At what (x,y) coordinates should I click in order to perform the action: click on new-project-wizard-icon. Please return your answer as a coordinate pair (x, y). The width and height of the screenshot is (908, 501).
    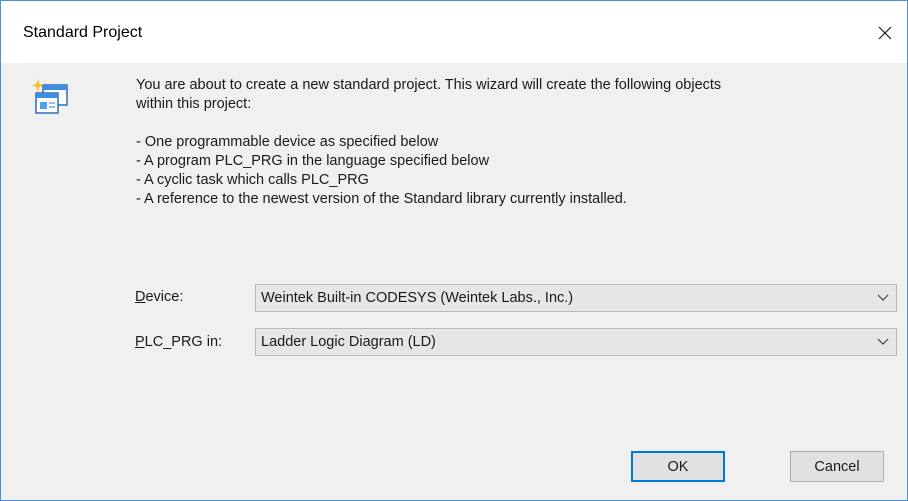
    Looking at the image, I should click on (50, 96).